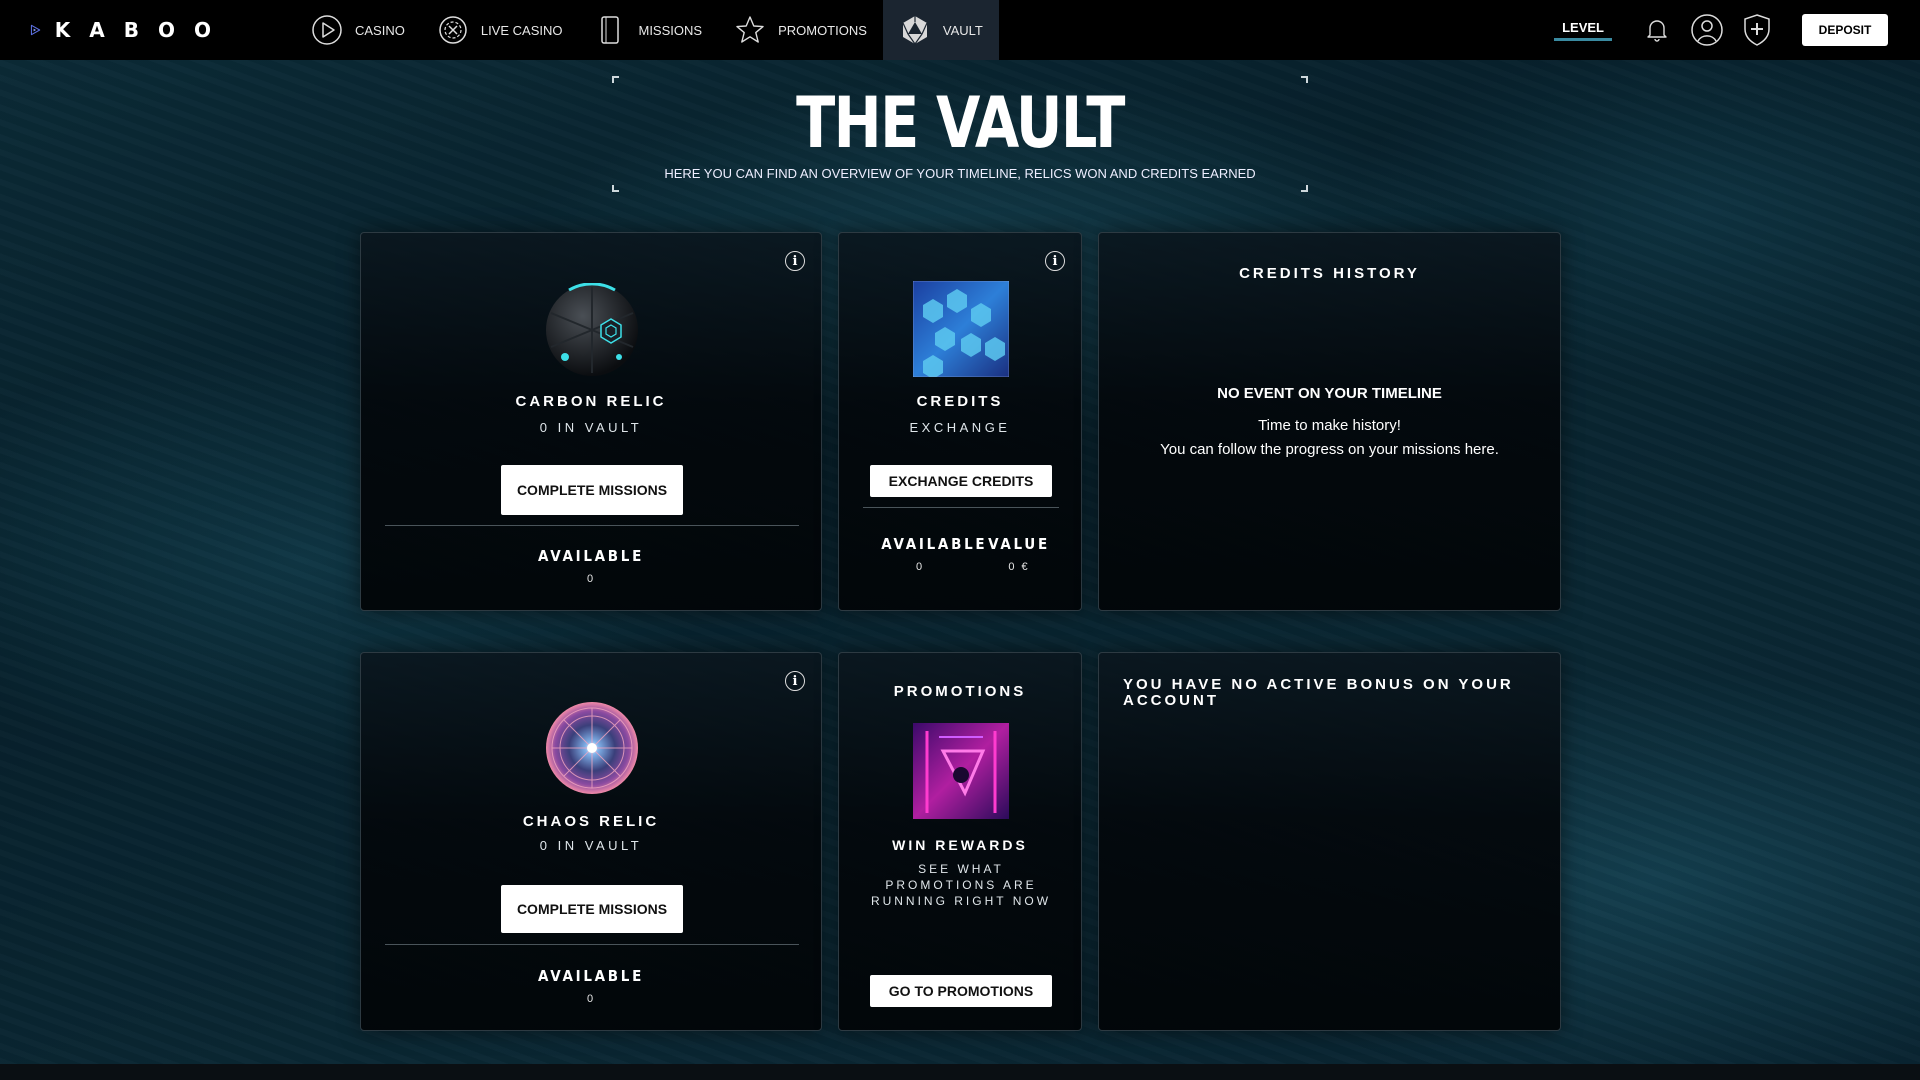  What do you see at coordinates (960, 1072) in the screenshot?
I see `footer-strip` at bounding box center [960, 1072].